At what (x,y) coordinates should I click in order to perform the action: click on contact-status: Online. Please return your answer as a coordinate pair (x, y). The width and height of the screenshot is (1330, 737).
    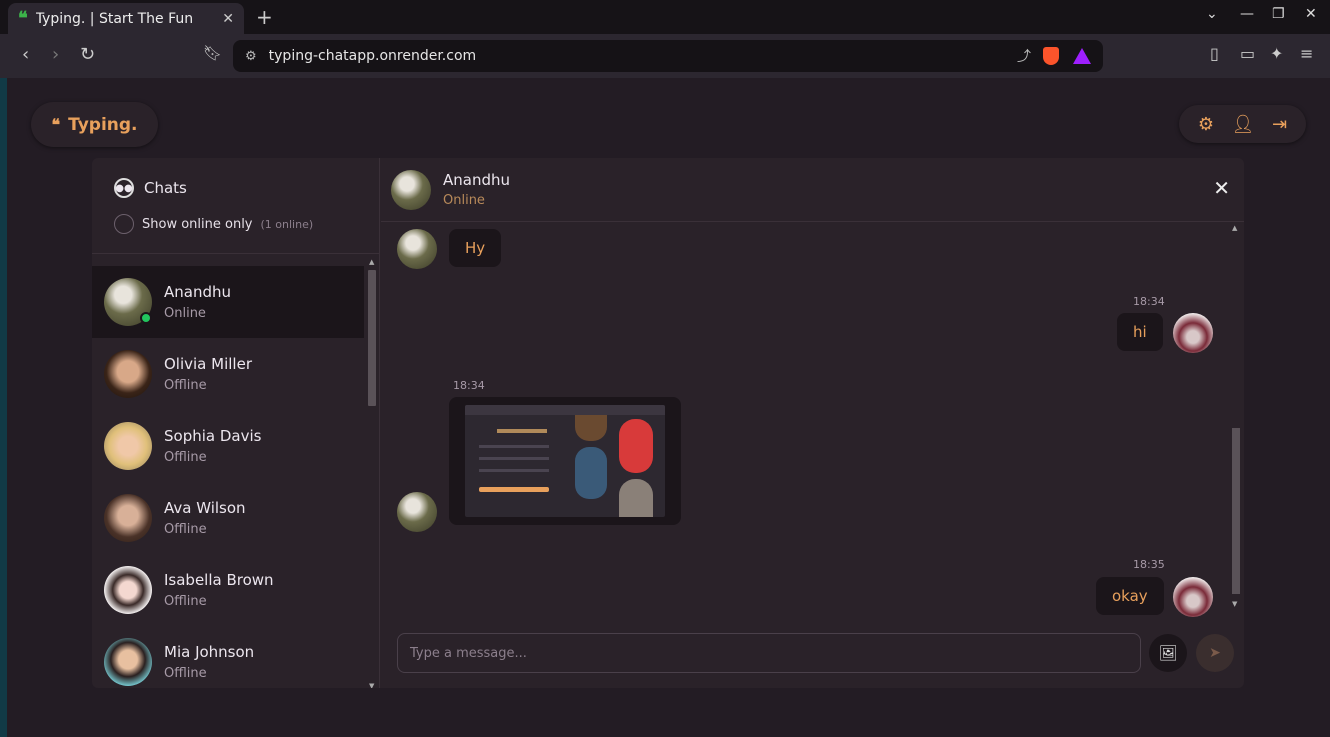
    Looking at the image, I should click on (185, 313).